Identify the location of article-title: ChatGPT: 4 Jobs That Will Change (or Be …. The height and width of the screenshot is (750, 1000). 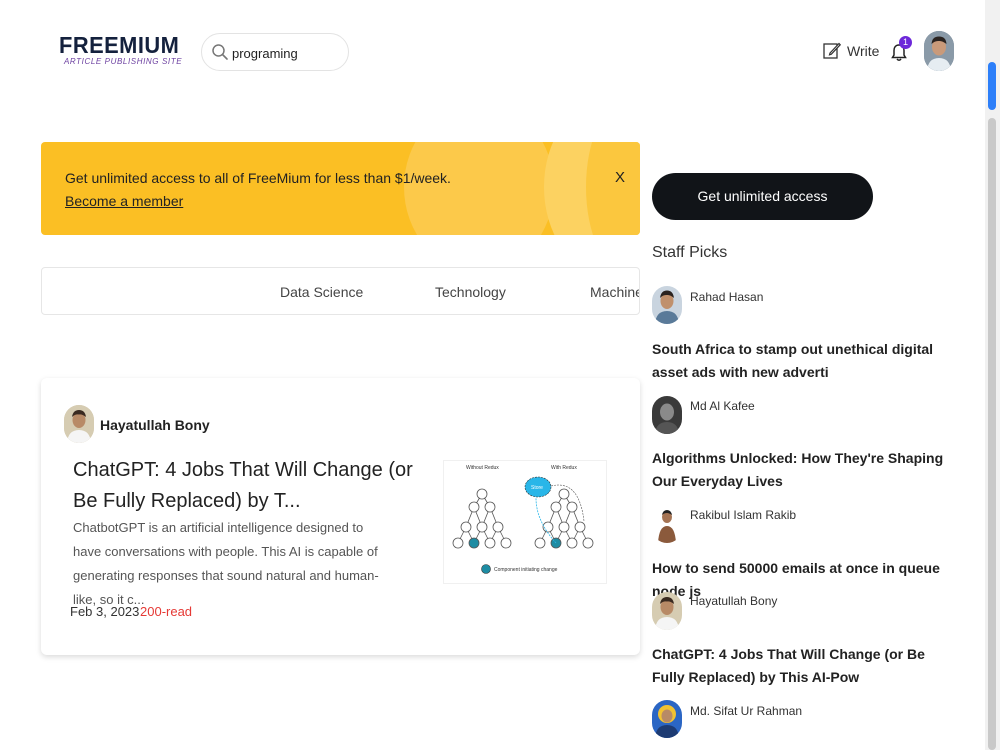
(245, 486).